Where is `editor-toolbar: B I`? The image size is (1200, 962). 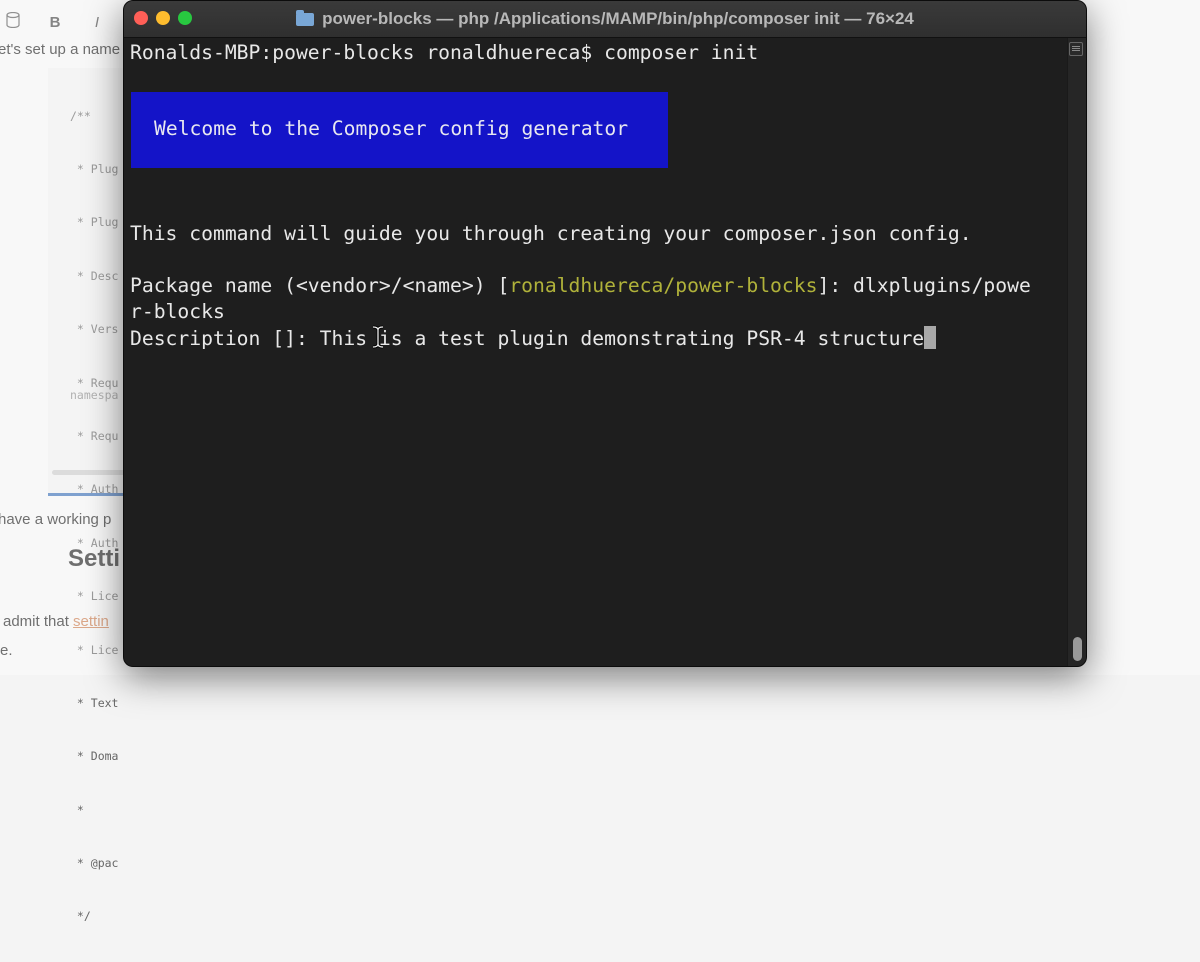 editor-toolbar: B I is located at coordinates (54, 22).